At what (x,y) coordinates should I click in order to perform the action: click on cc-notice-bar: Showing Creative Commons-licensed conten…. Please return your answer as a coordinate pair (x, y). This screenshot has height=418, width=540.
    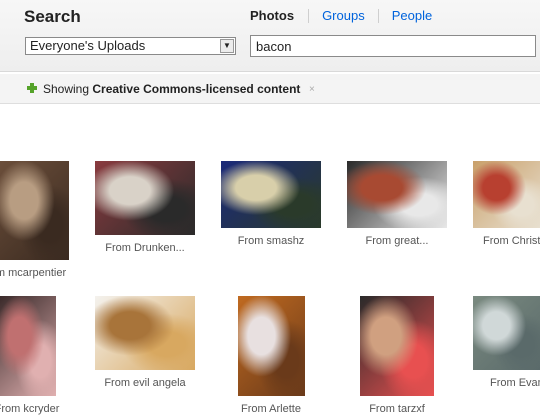
    Looking at the image, I should click on (270, 89).